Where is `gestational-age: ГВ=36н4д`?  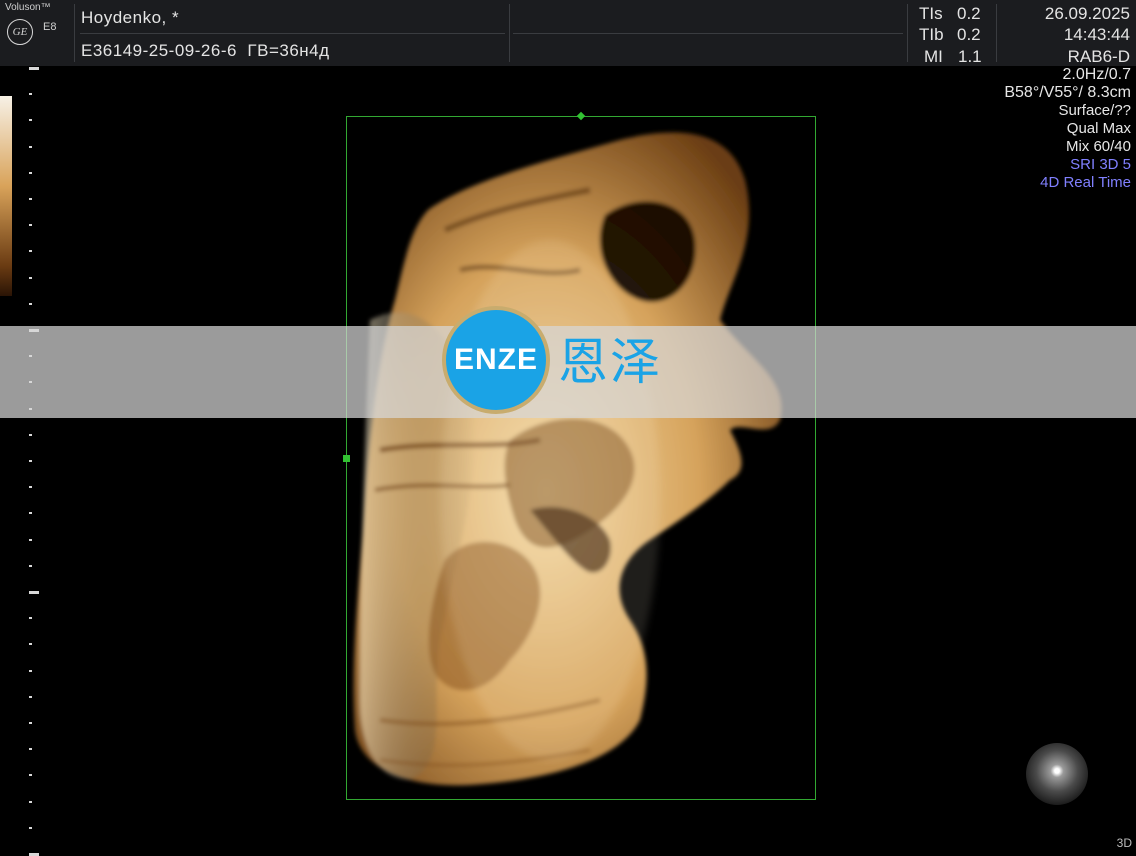 gestational-age: ГВ=36н4д is located at coordinates (288, 50).